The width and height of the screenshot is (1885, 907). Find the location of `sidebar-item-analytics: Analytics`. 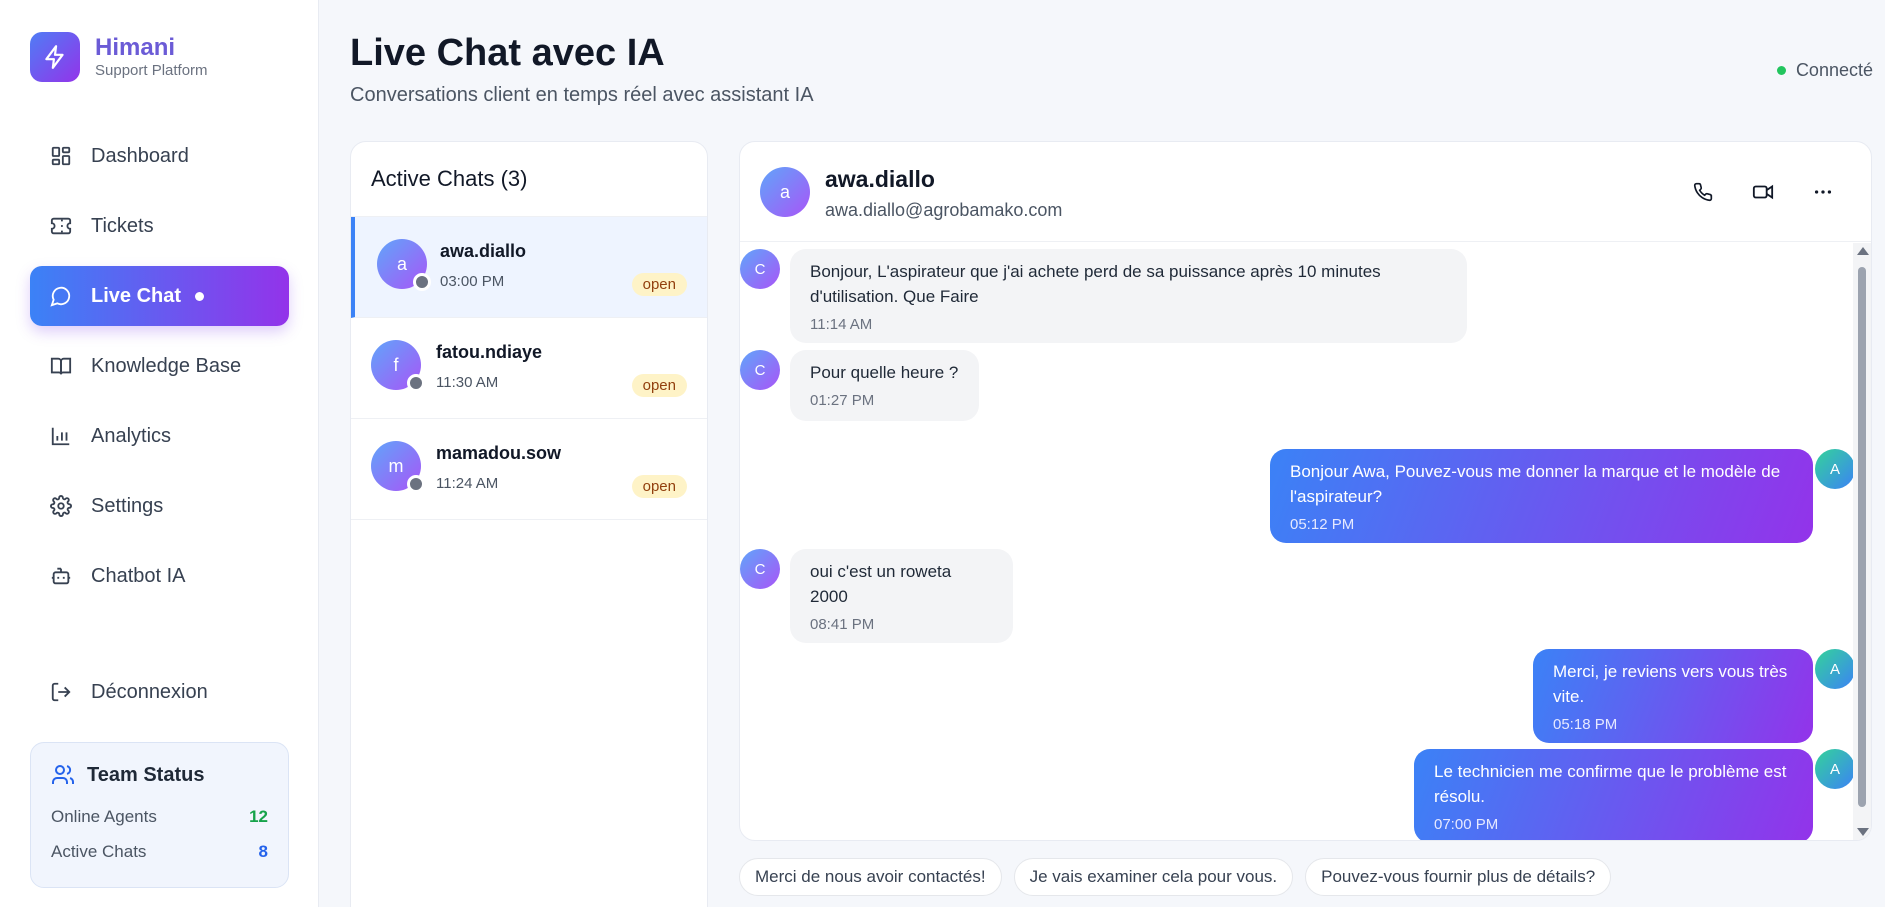

sidebar-item-analytics: Analytics is located at coordinates (159, 436).